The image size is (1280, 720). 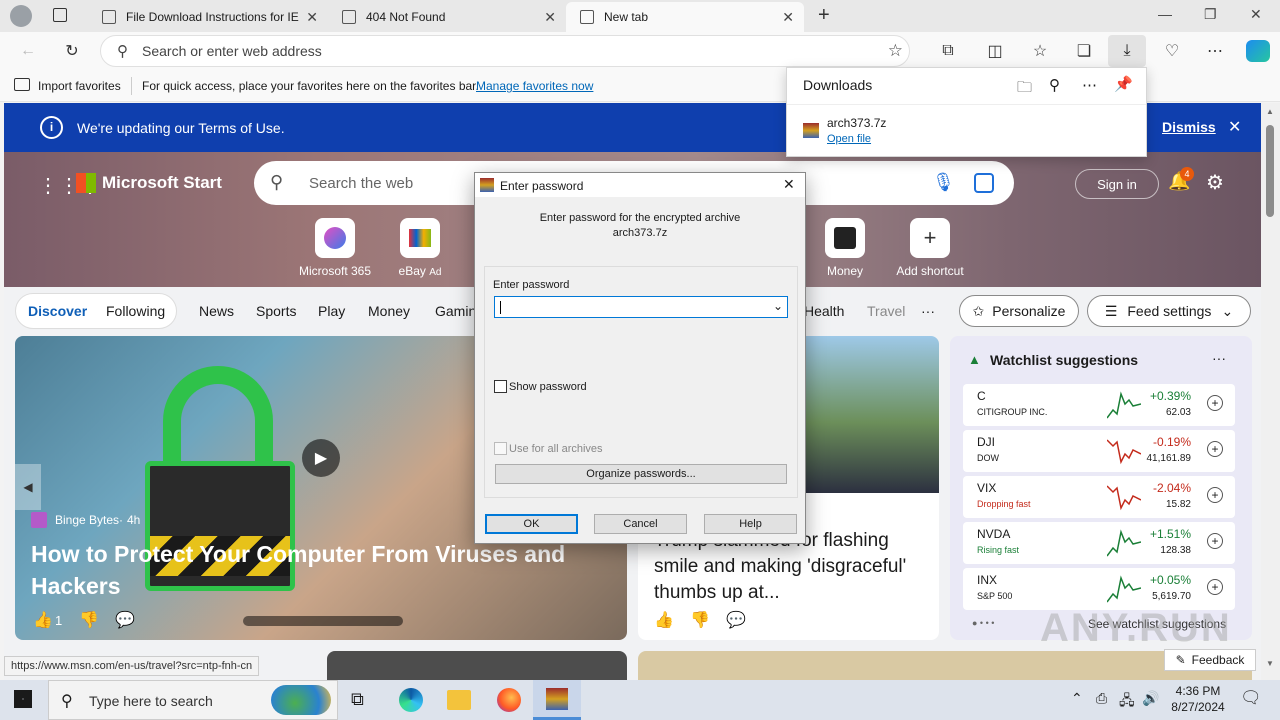 What do you see at coordinates (1099, 497) in the screenshot?
I see `watchlist-row: VIX Dropping fast -2.04% 15.82 +` at bounding box center [1099, 497].